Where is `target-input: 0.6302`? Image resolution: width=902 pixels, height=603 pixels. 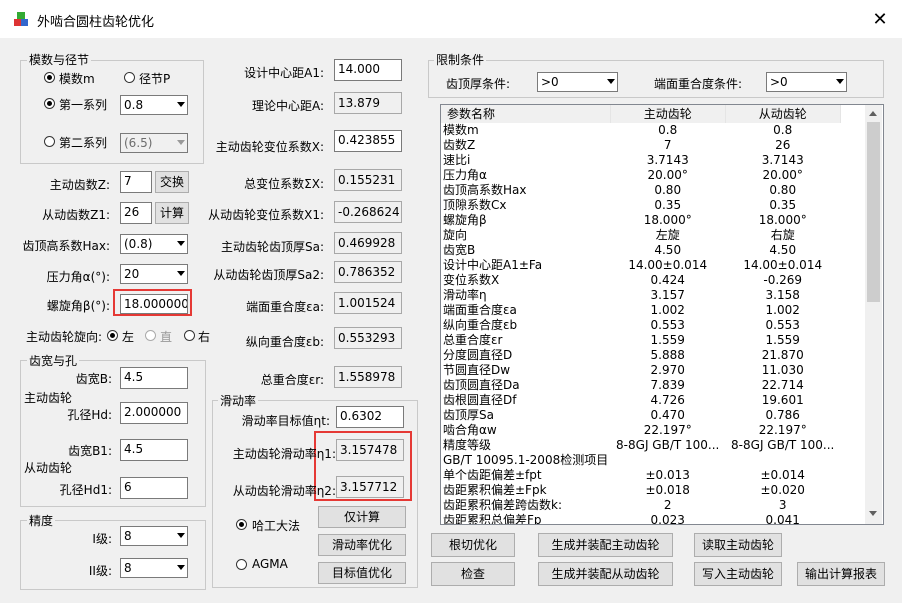 target-input: 0.6302 is located at coordinates (370, 417).